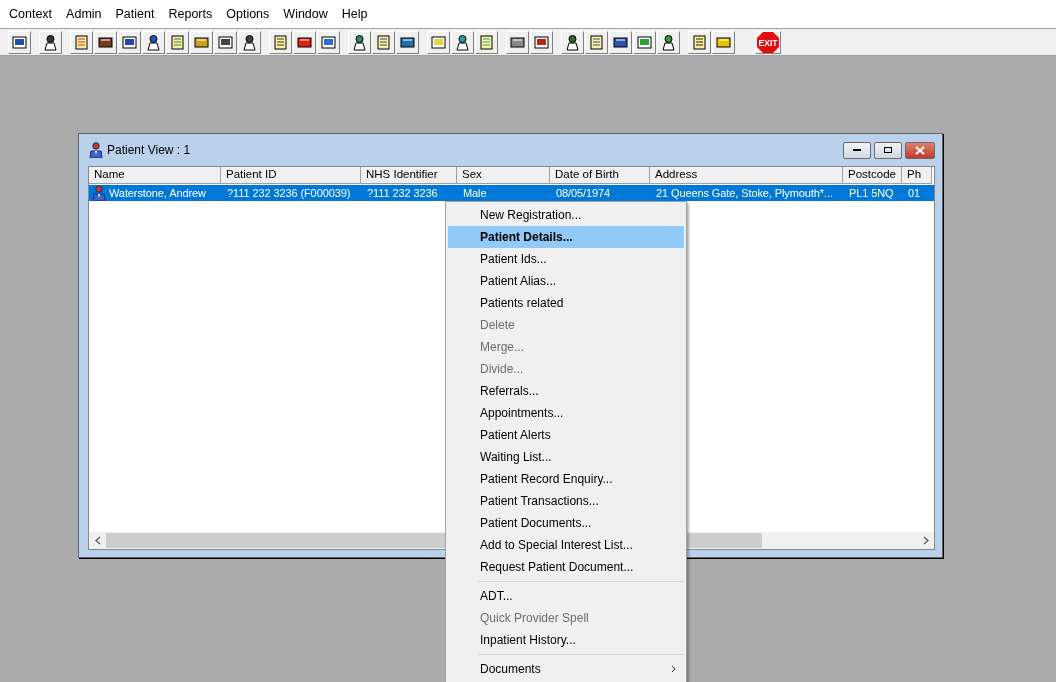 Image resolution: width=1056 pixels, height=682 pixels. Describe the element at coordinates (475, 193) in the screenshot. I see `table-cell-text: Male` at that location.